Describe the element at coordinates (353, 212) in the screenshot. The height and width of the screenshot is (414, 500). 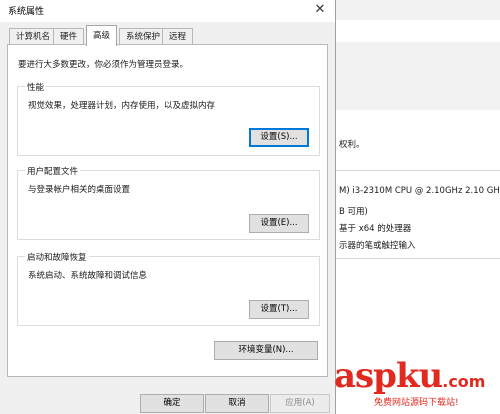
I see `ram-text: B 可用)` at that location.